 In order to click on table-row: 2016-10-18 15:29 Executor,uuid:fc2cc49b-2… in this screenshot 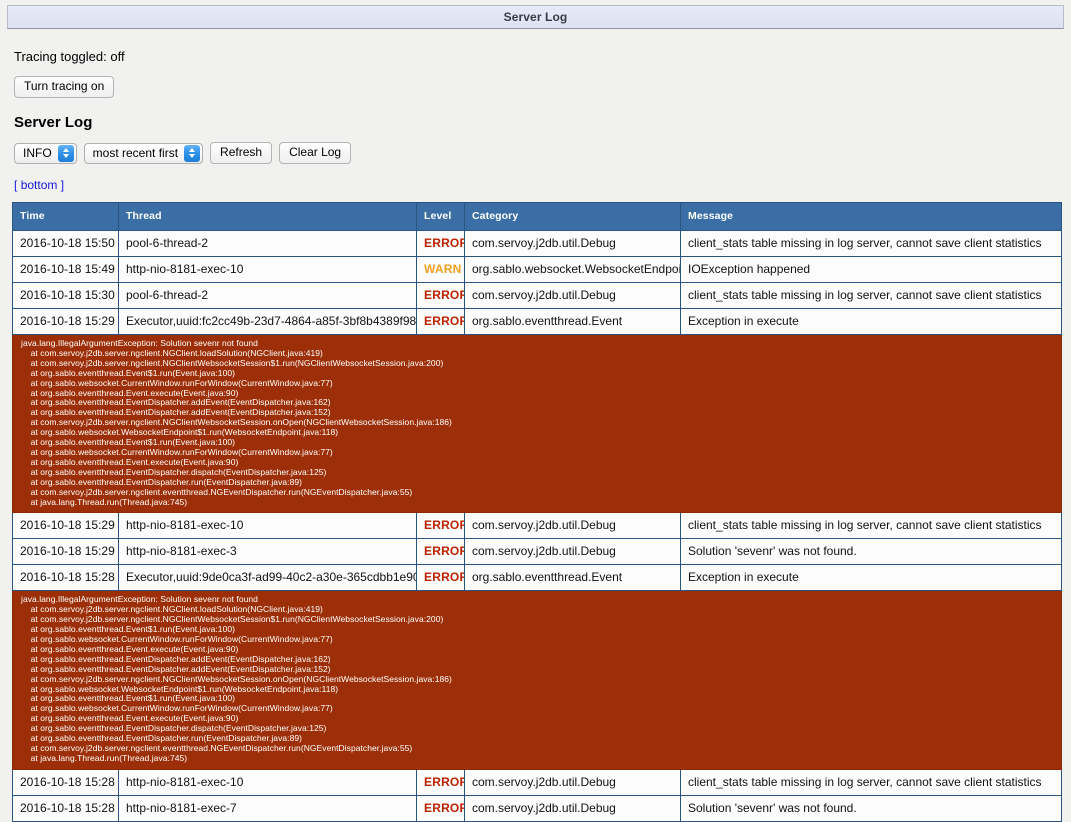, I will do `click(537, 321)`.